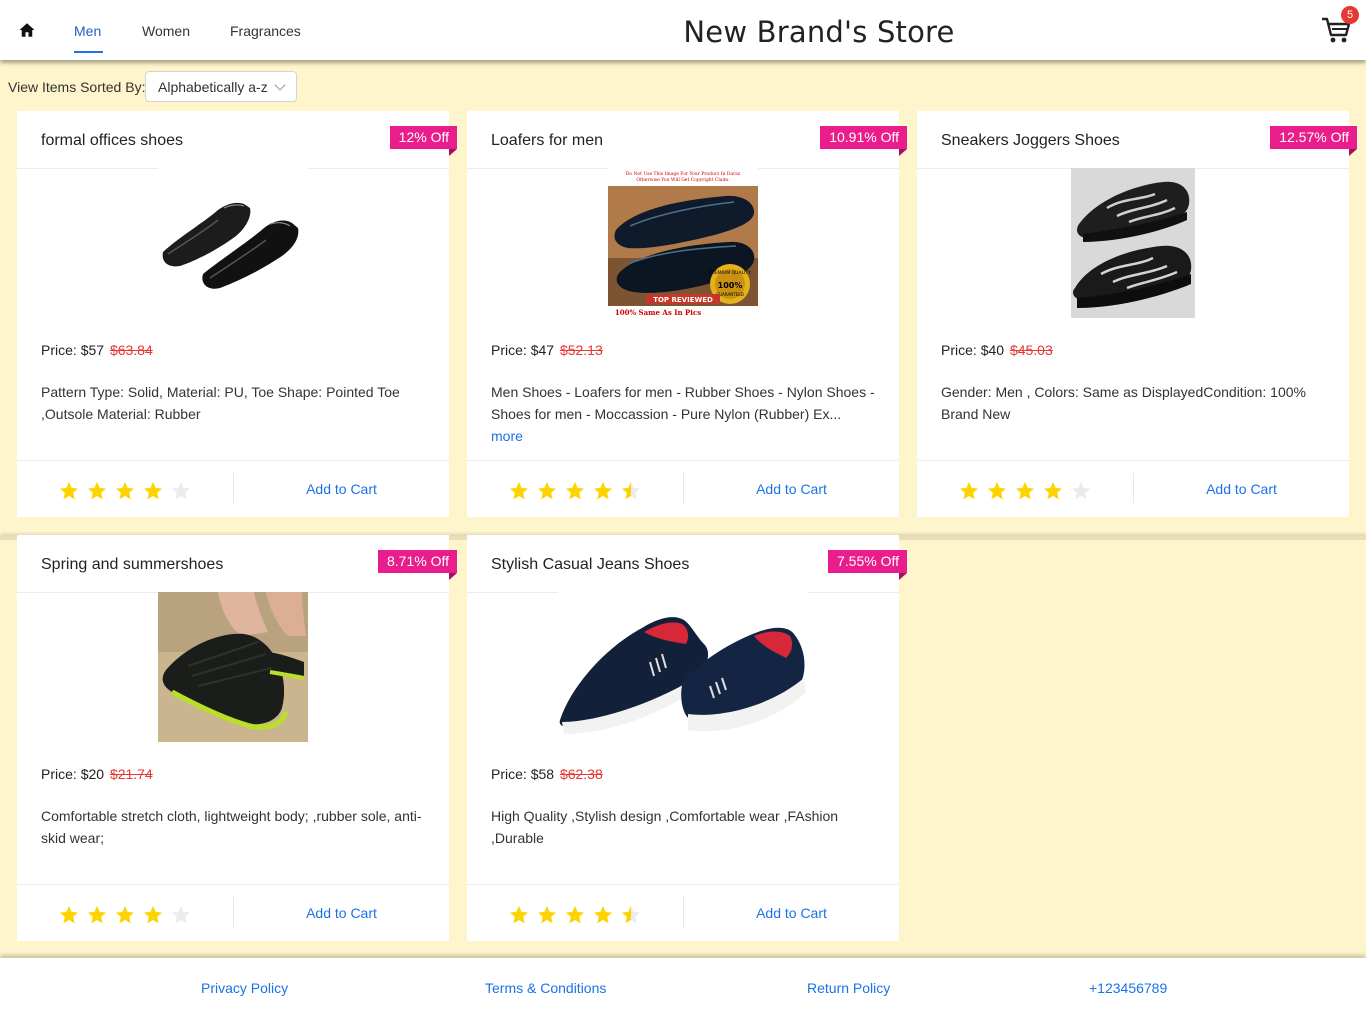 The height and width of the screenshot is (1018, 1366). Describe the element at coordinates (1128, 988) in the screenshot. I see `phone-link: +123456789` at that location.